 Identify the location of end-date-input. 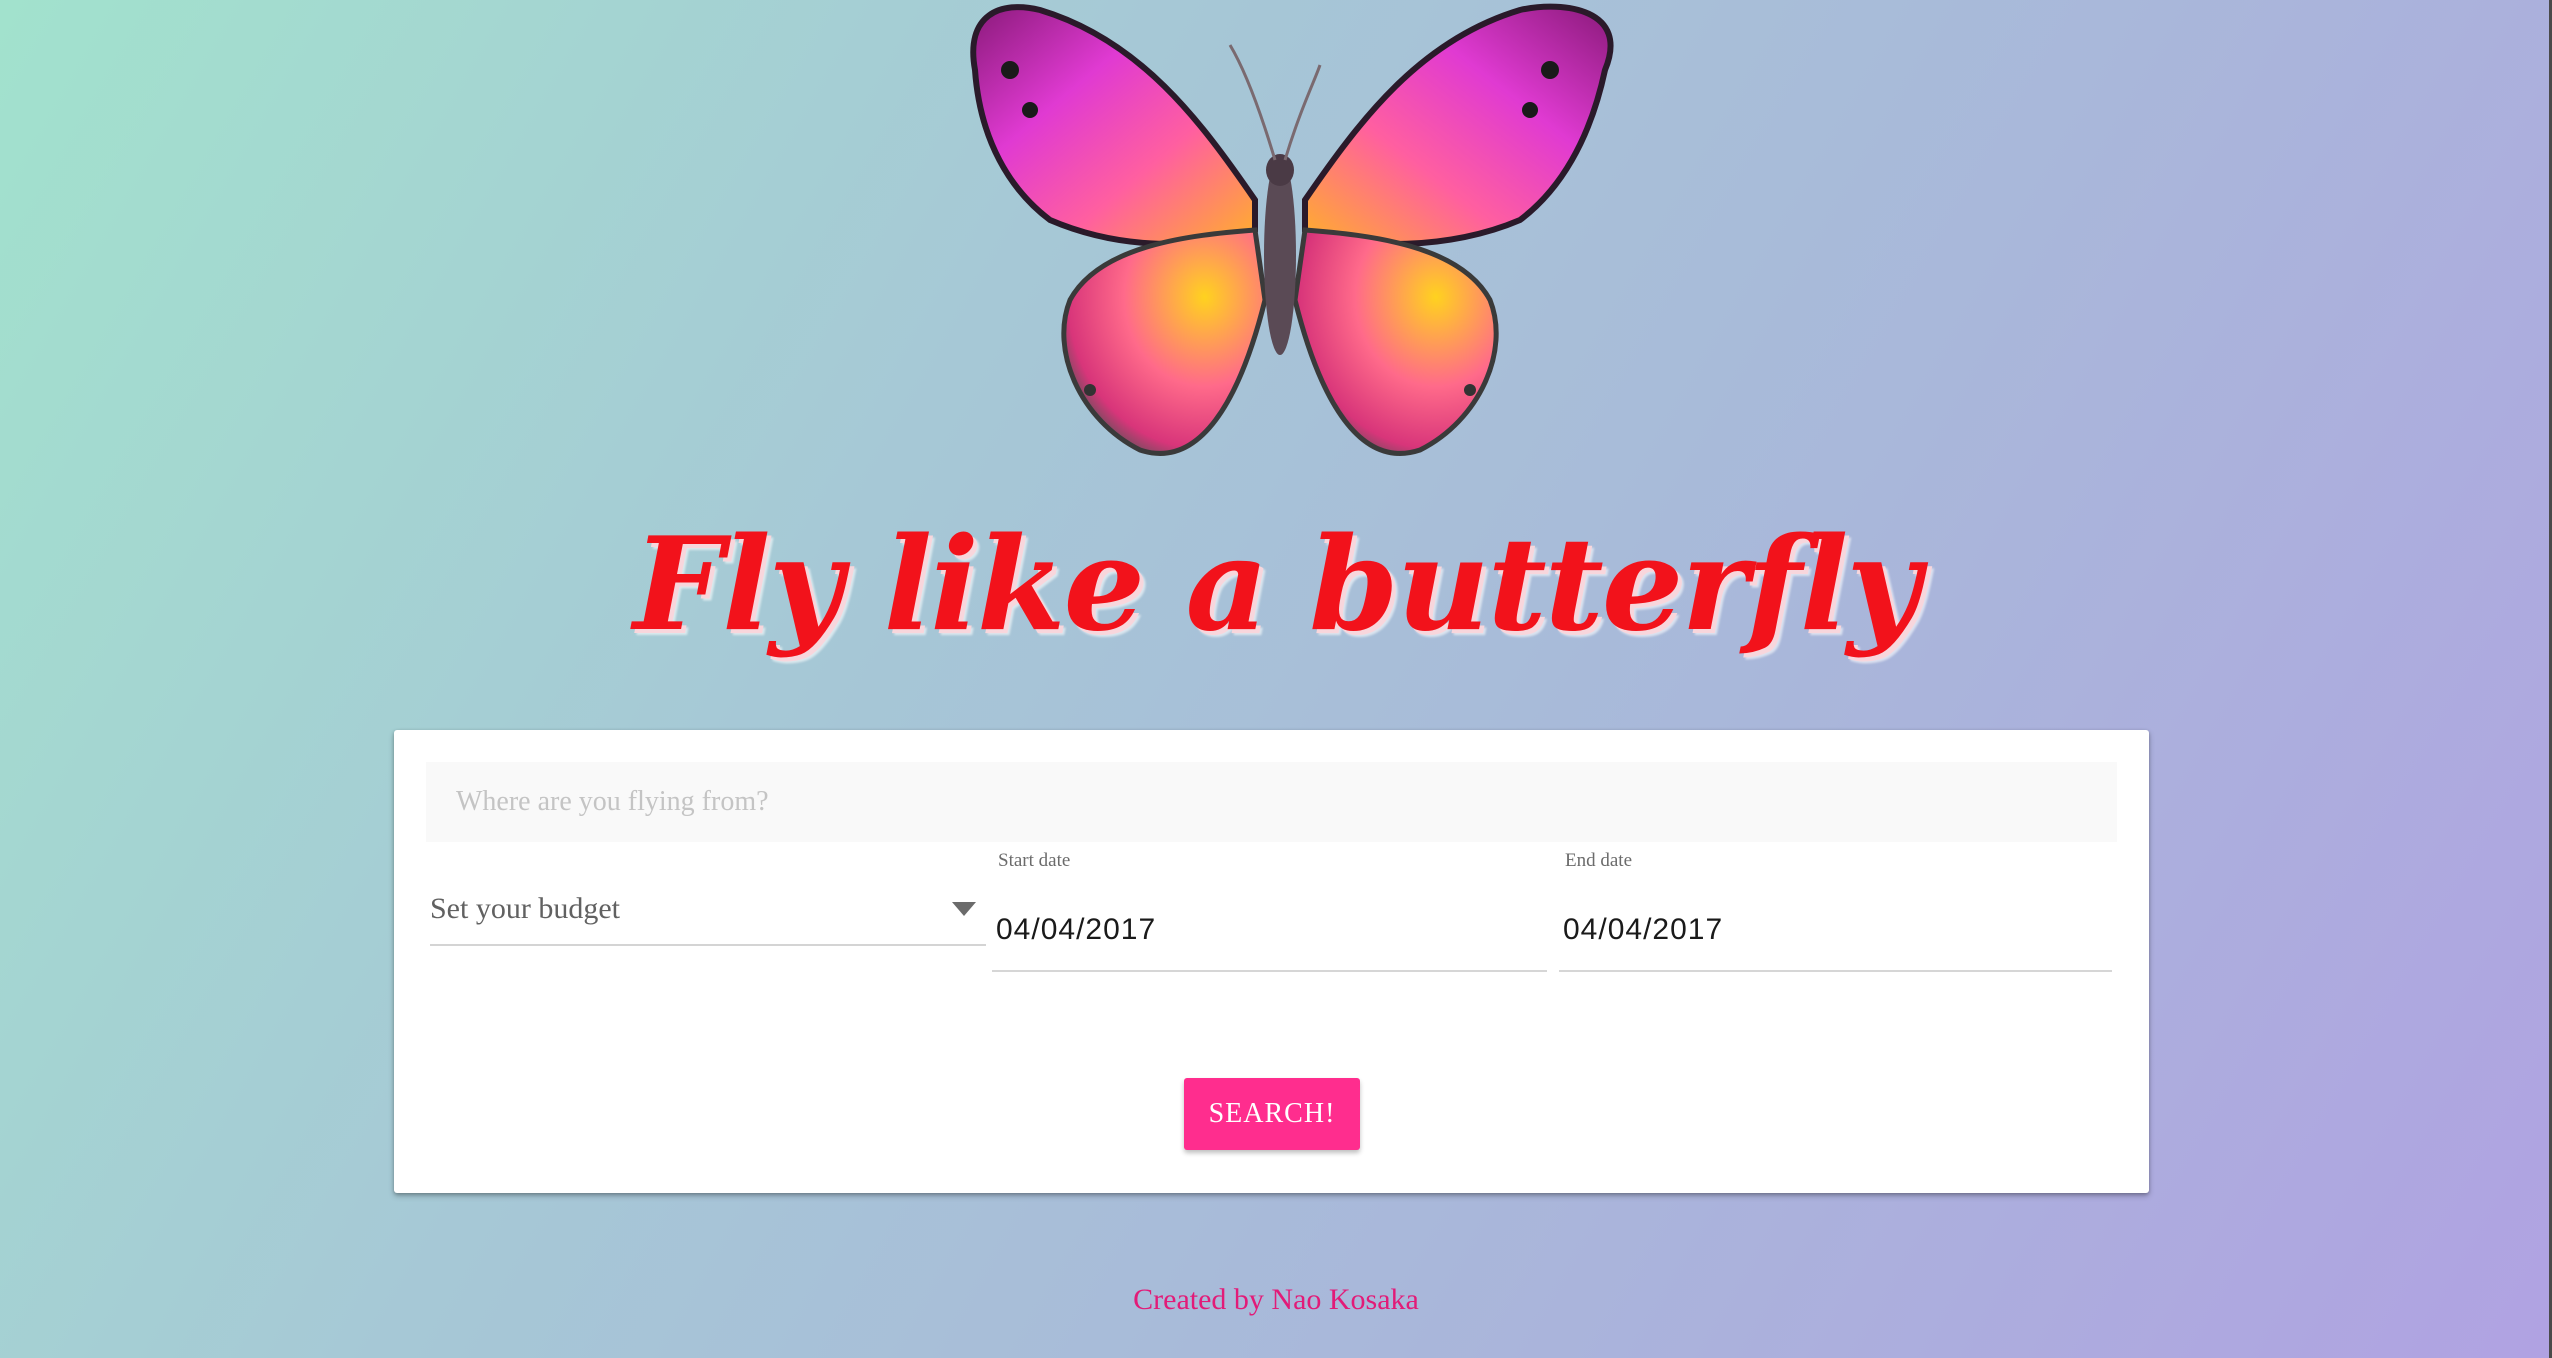
(1835, 931).